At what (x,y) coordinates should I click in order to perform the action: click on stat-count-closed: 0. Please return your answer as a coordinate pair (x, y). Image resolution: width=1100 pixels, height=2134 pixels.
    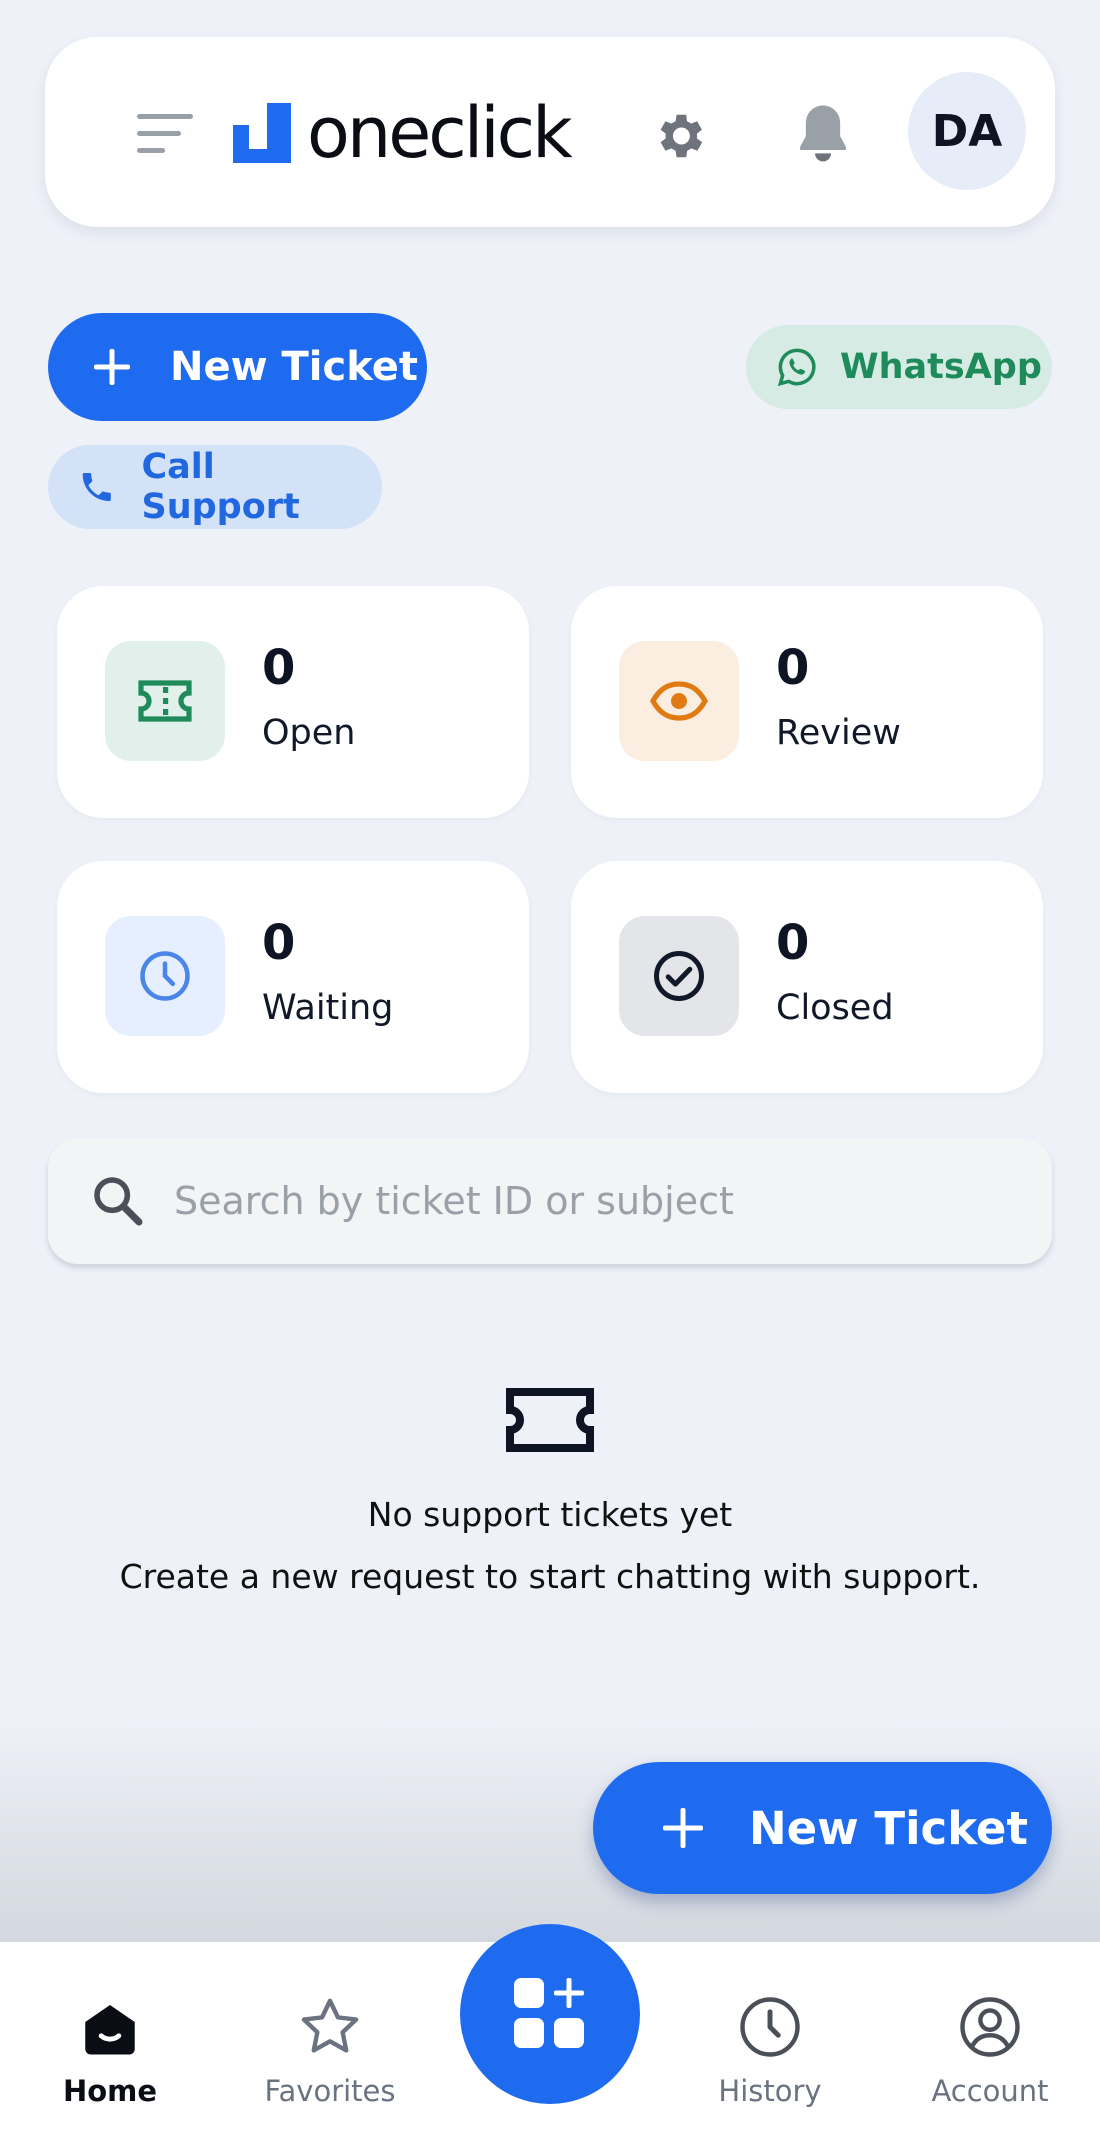
    Looking at the image, I should click on (793, 943).